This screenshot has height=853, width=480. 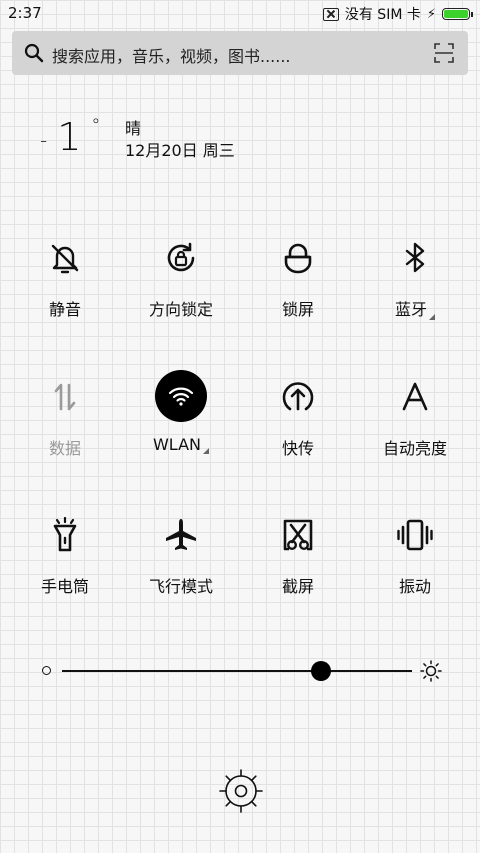 I want to click on toggle-label: 蓝牙, so click(x=415, y=308).